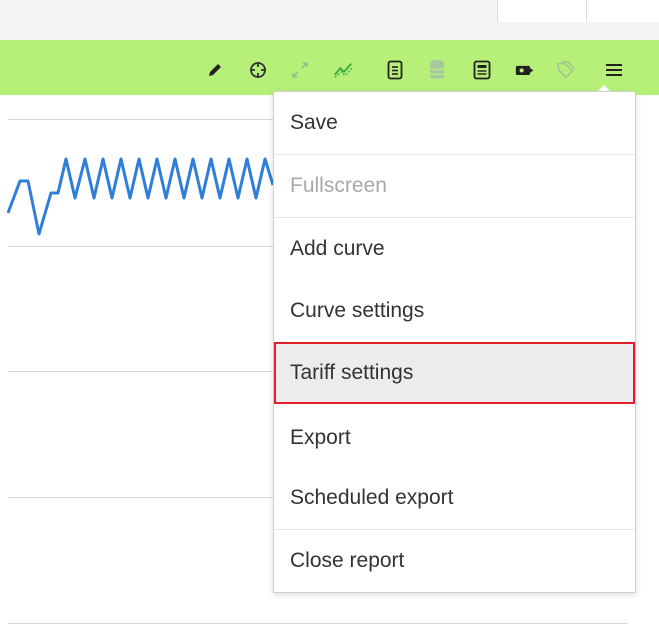 Image resolution: width=659 pixels, height=625 pixels. I want to click on menu-item-add-curve: Add curve, so click(454, 249).